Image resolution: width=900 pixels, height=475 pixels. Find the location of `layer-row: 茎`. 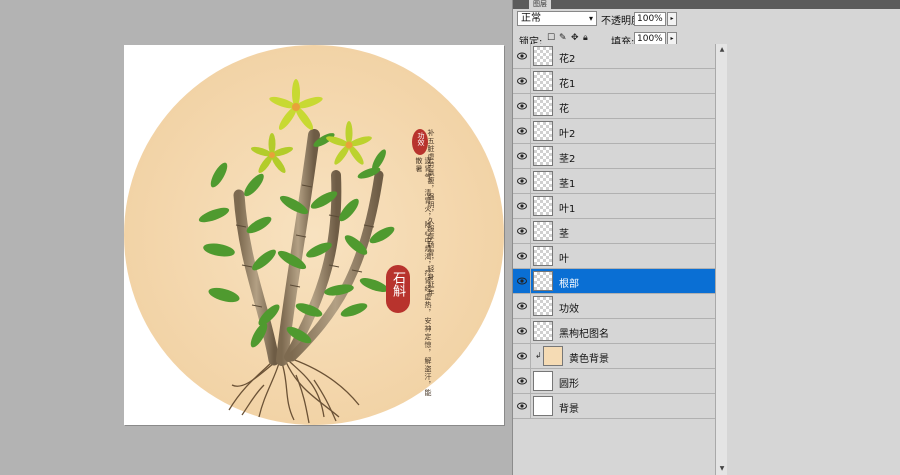

layer-row: 茎 is located at coordinates (614, 231).